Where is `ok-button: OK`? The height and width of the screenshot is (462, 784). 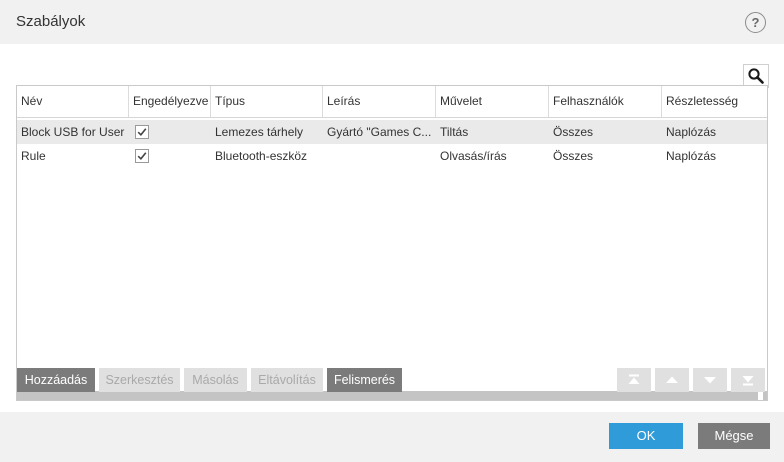 ok-button: OK is located at coordinates (646, 436).